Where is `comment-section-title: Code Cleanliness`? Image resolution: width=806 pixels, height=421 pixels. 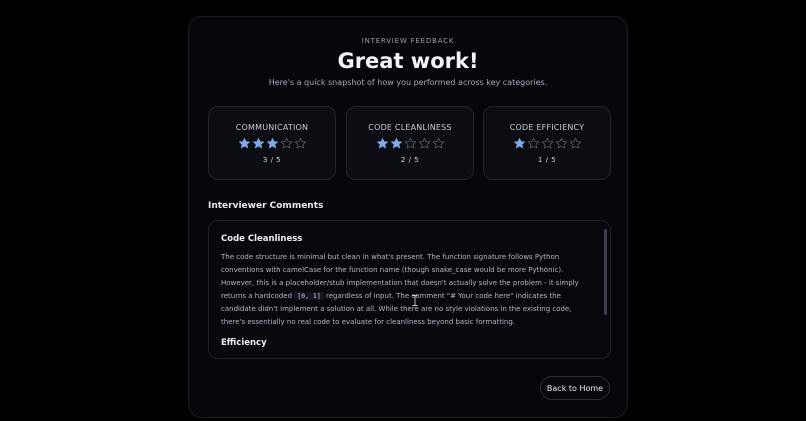 comment-section-title: Code Cleanliness is located at coordinates (262, 239).